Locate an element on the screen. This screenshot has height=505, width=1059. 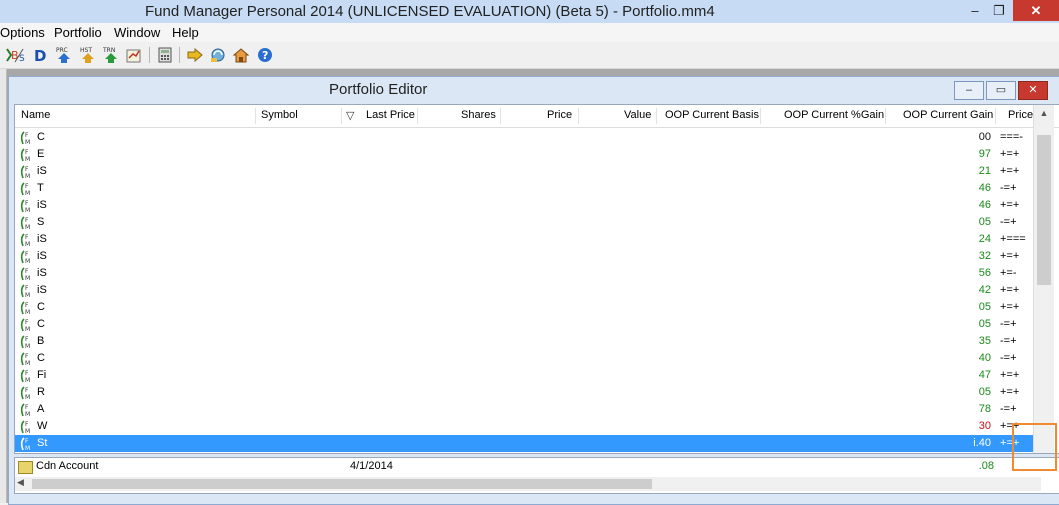
report-icon is located at coordinates (134, 55).